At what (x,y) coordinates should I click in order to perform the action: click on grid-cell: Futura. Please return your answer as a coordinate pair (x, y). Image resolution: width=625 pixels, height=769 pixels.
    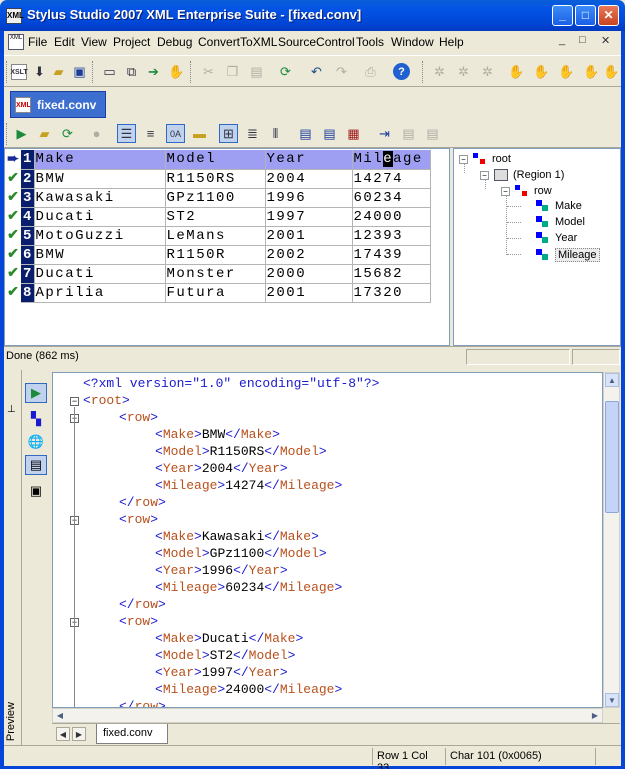
    Looking at the image, I should click on (215, 293).